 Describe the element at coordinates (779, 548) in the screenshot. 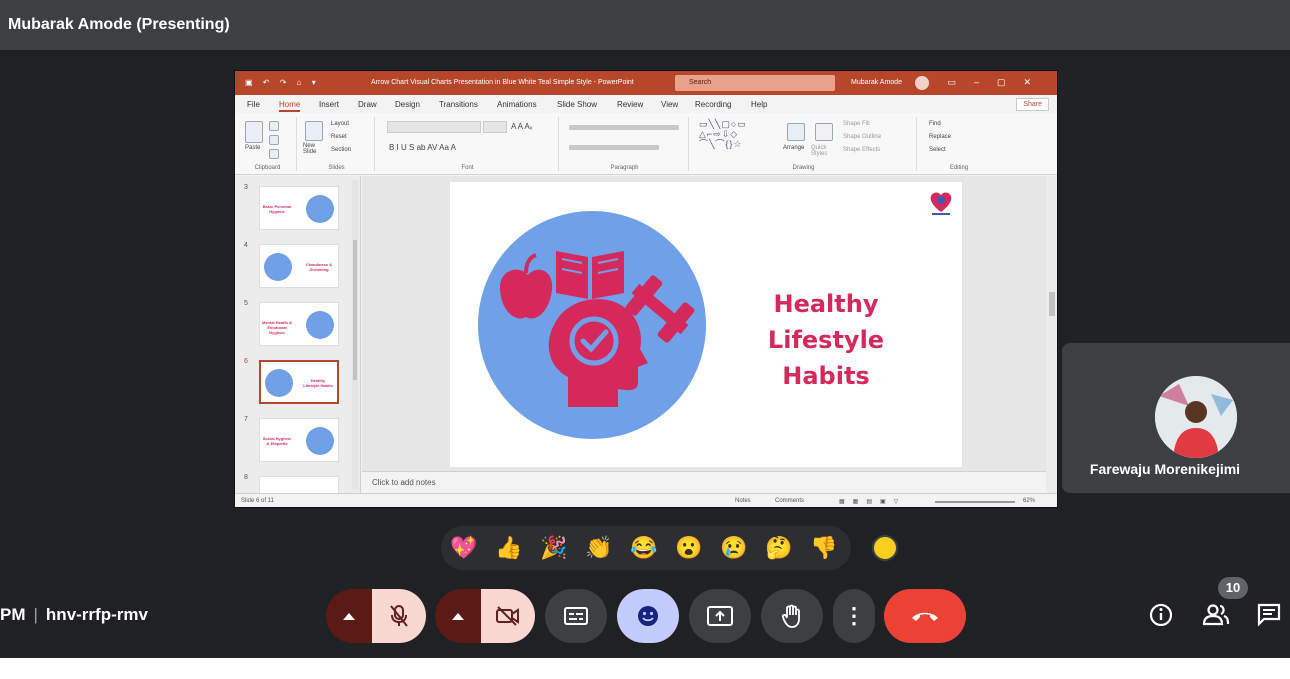

I see `thinking-reaction-icon: 🤔` at that location.